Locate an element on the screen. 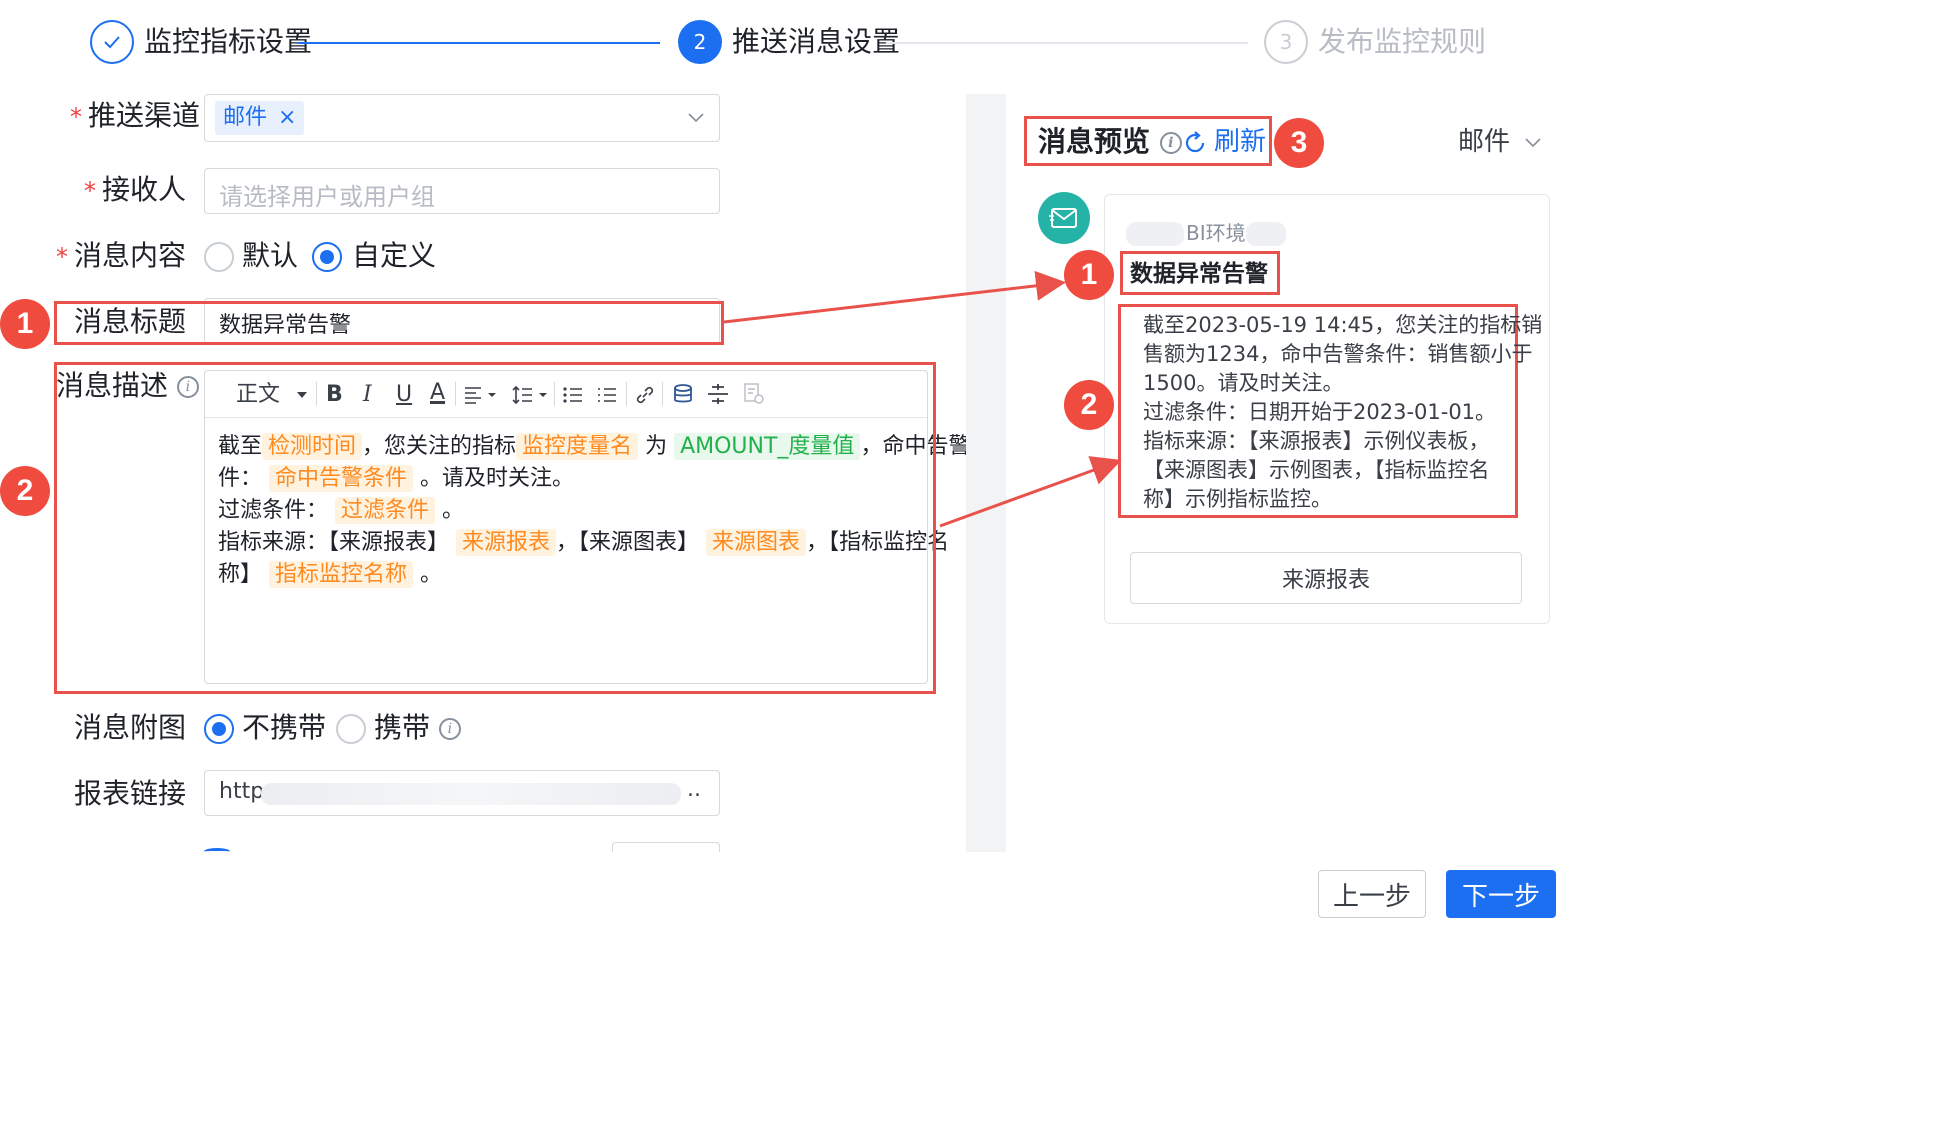  prev-step-button: 上一步 is located at coordinates (1372, 894).